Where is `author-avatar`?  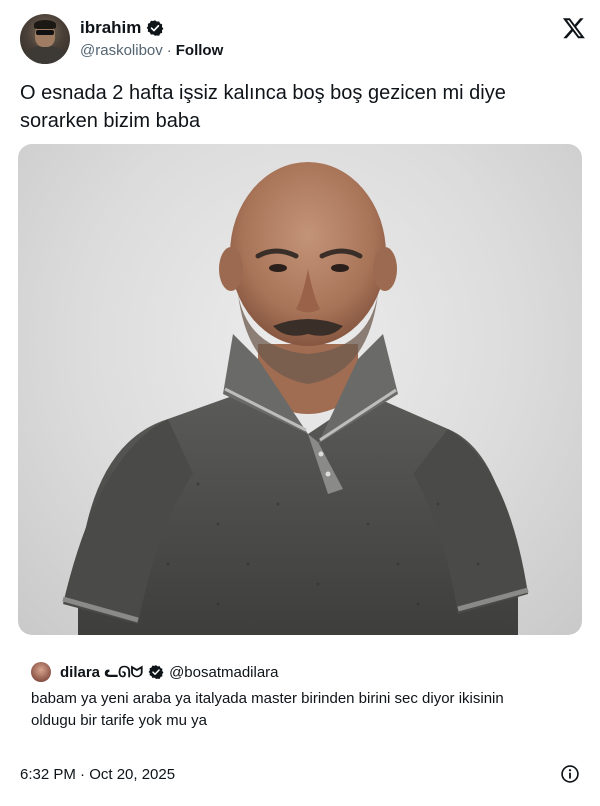 author-avatar is located at coordinates (45, 39).